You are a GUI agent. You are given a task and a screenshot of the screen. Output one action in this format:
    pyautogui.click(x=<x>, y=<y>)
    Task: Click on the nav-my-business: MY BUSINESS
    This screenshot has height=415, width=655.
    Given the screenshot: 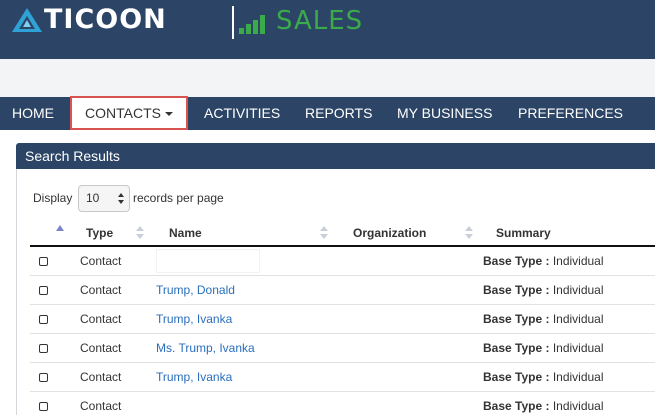 What is the action you would take?
    pyautogui.click(x=444, y=113)
    